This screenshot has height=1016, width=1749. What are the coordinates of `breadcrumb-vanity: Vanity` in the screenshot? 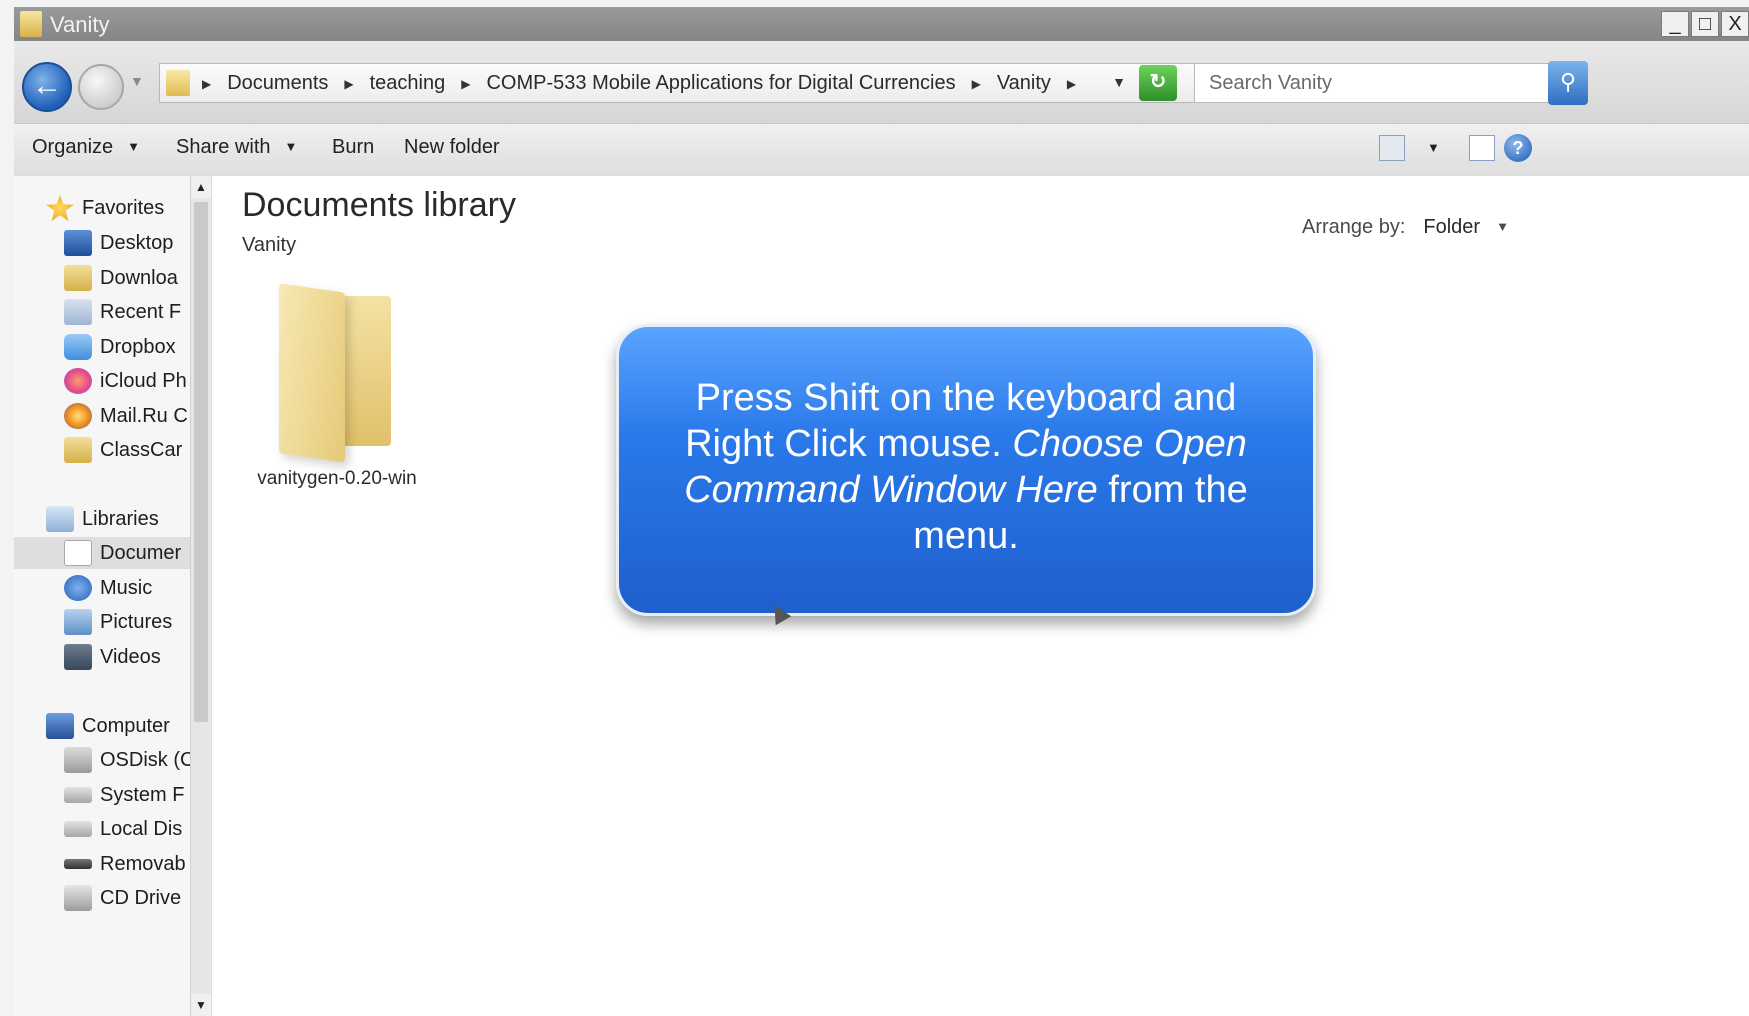 It's located at (1024, 83).